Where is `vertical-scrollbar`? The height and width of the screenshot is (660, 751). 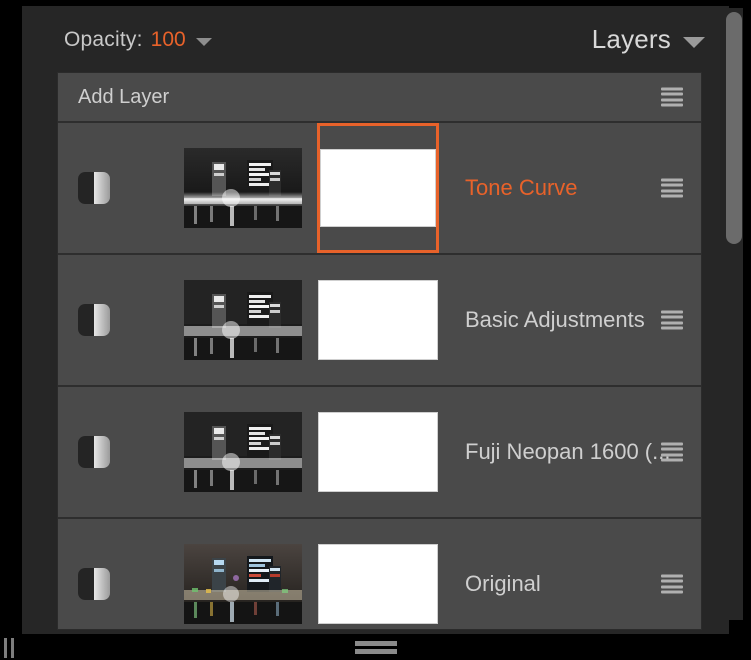
vertical-scrollbar is located at coordinates (734, 314).